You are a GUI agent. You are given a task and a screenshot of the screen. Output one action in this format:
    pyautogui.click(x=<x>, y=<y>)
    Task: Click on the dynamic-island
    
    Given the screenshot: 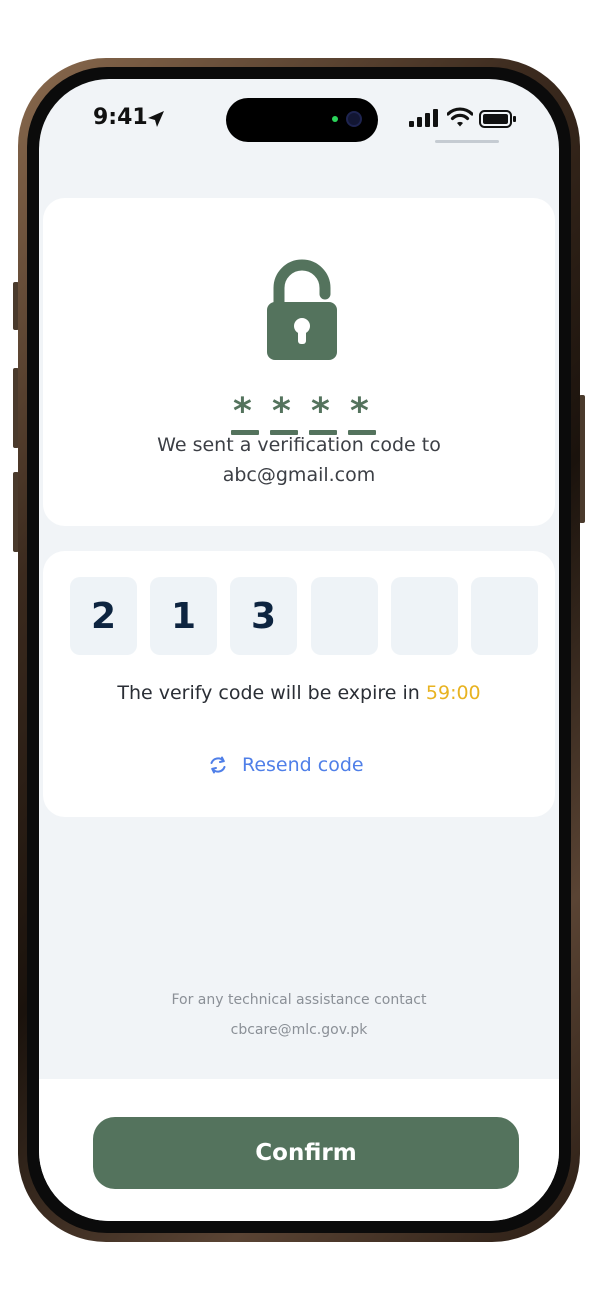 What is the action you would take?
    pyautogui.click(x=302, y=120)
    